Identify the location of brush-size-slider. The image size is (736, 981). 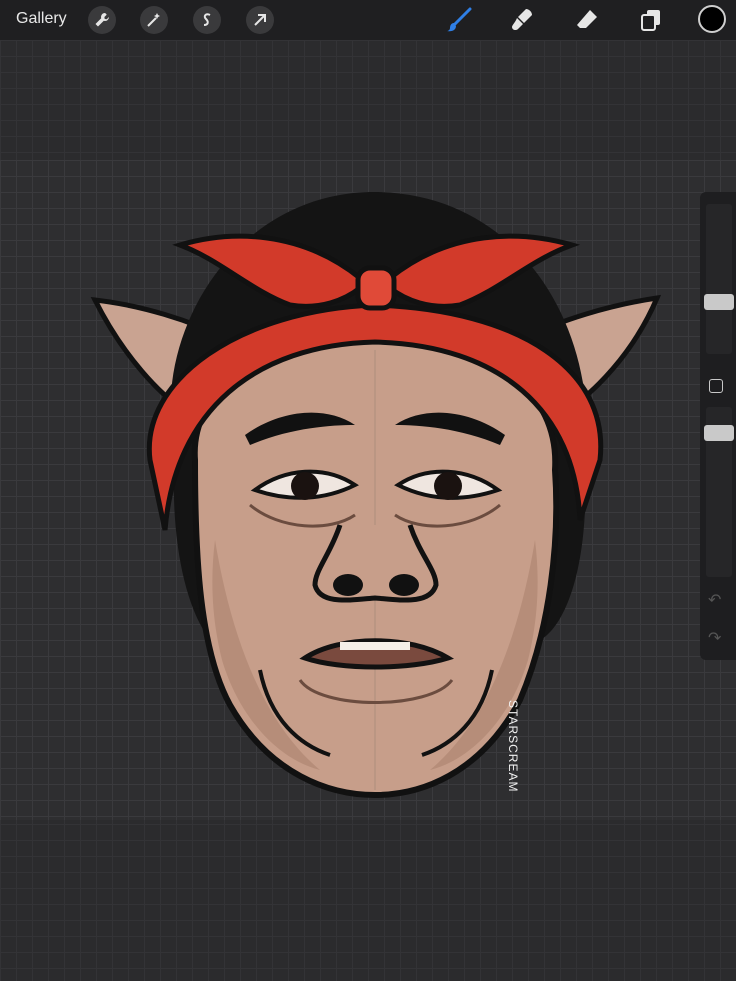
(719, 279).